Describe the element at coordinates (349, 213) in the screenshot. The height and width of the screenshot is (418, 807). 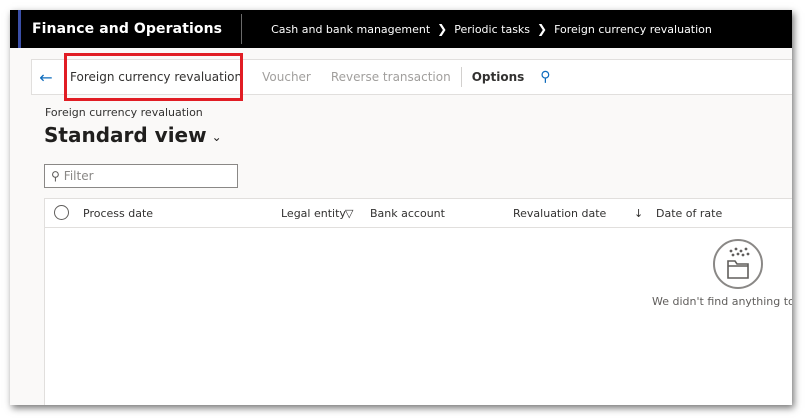
I see `filter-funnel-icon: ▽` at that location.